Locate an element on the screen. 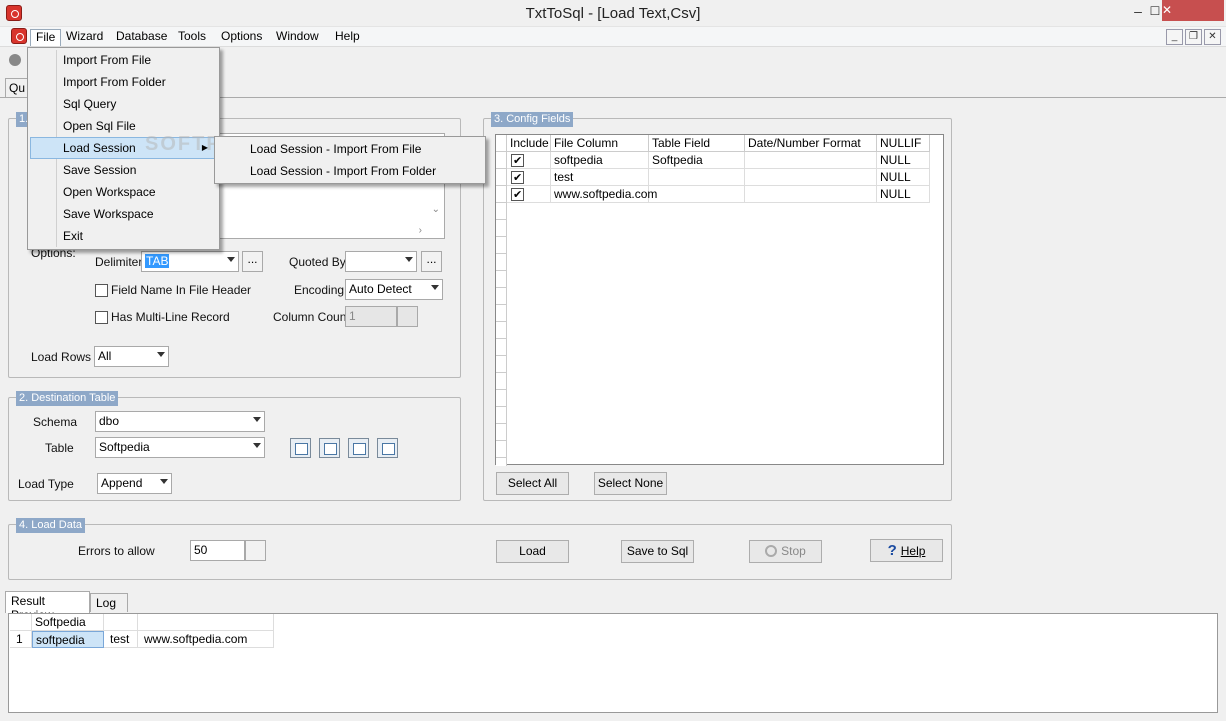  help-button: ? Help is located at coordinates (906, 550).